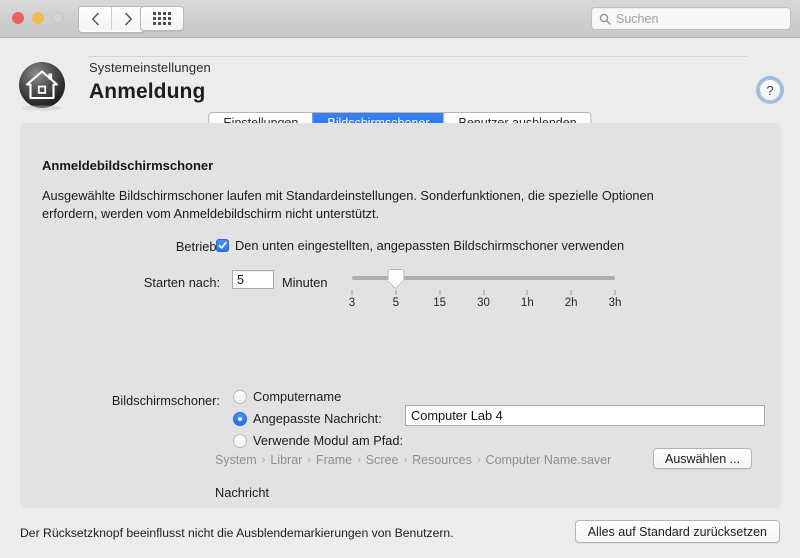 The image size is (800, 558). Describe the element at coordinates (317, 418) in the screenshot. I see `radio-custom-message-label: Angepasste Nachricht:` at that location.